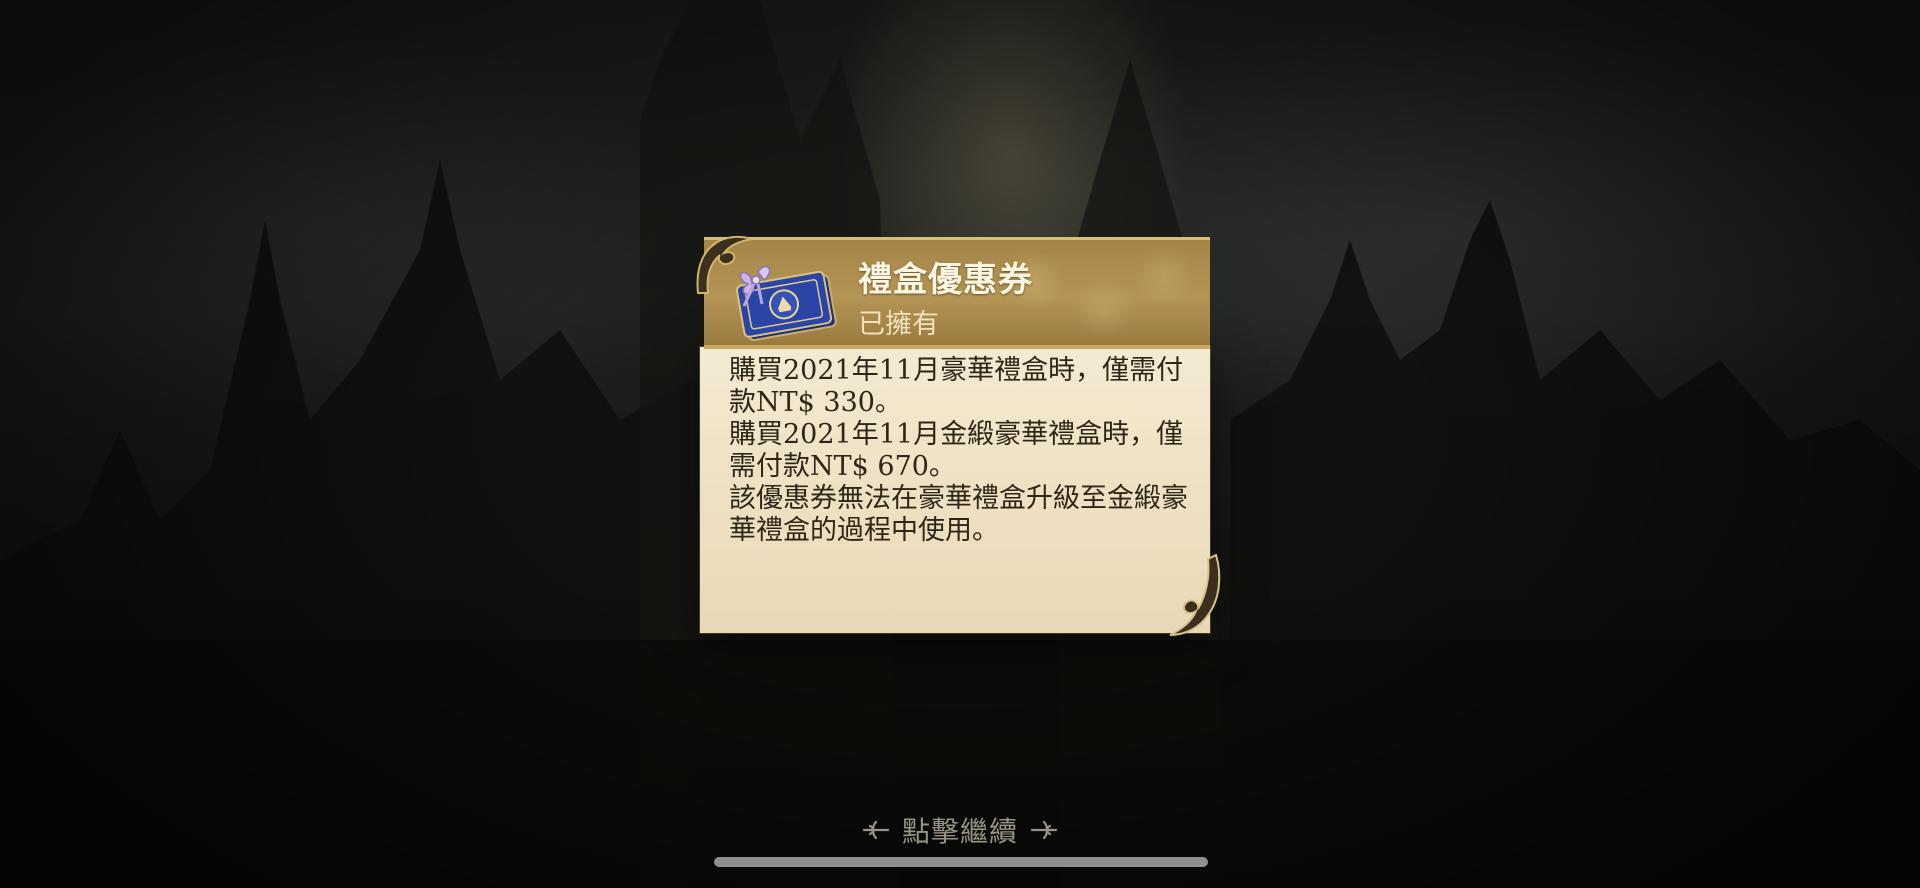  What do you see at coordinates (956, 450) in the screenshot?
I see `description-line-2: 購買2021年11月金緞豪華禮盒時，僅需付款NT$ 670。` at bounding box center [956, 450].